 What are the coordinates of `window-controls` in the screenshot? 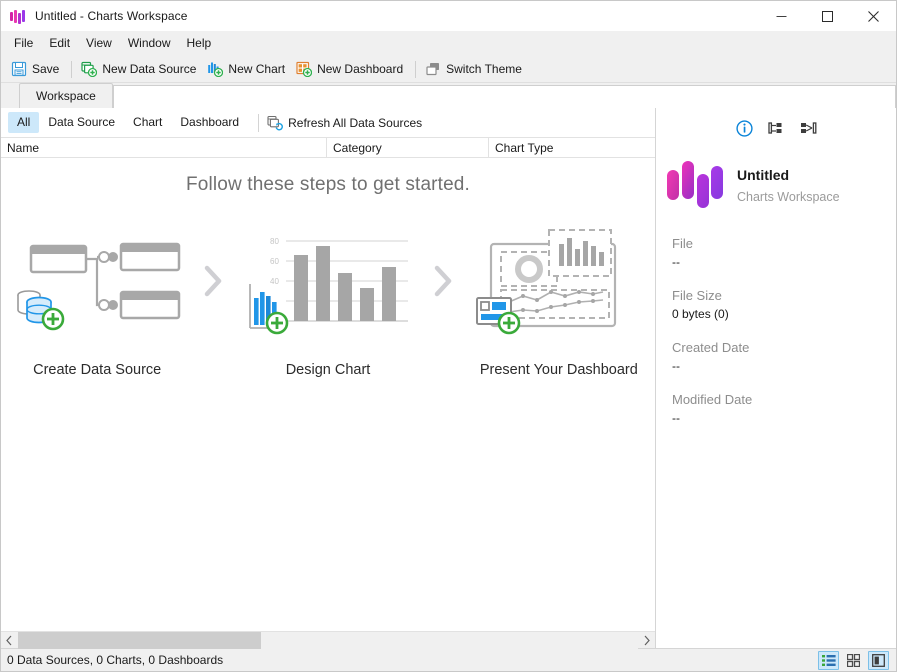 It's located at (827, 16).